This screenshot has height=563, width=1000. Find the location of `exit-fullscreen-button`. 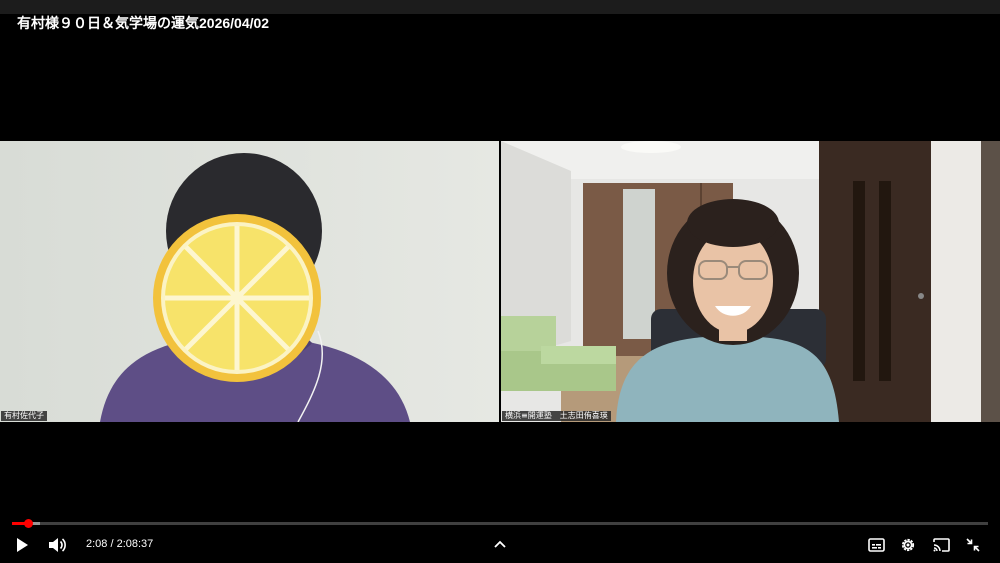

exit-fullscreen-button is located at coordinates (973, 545).